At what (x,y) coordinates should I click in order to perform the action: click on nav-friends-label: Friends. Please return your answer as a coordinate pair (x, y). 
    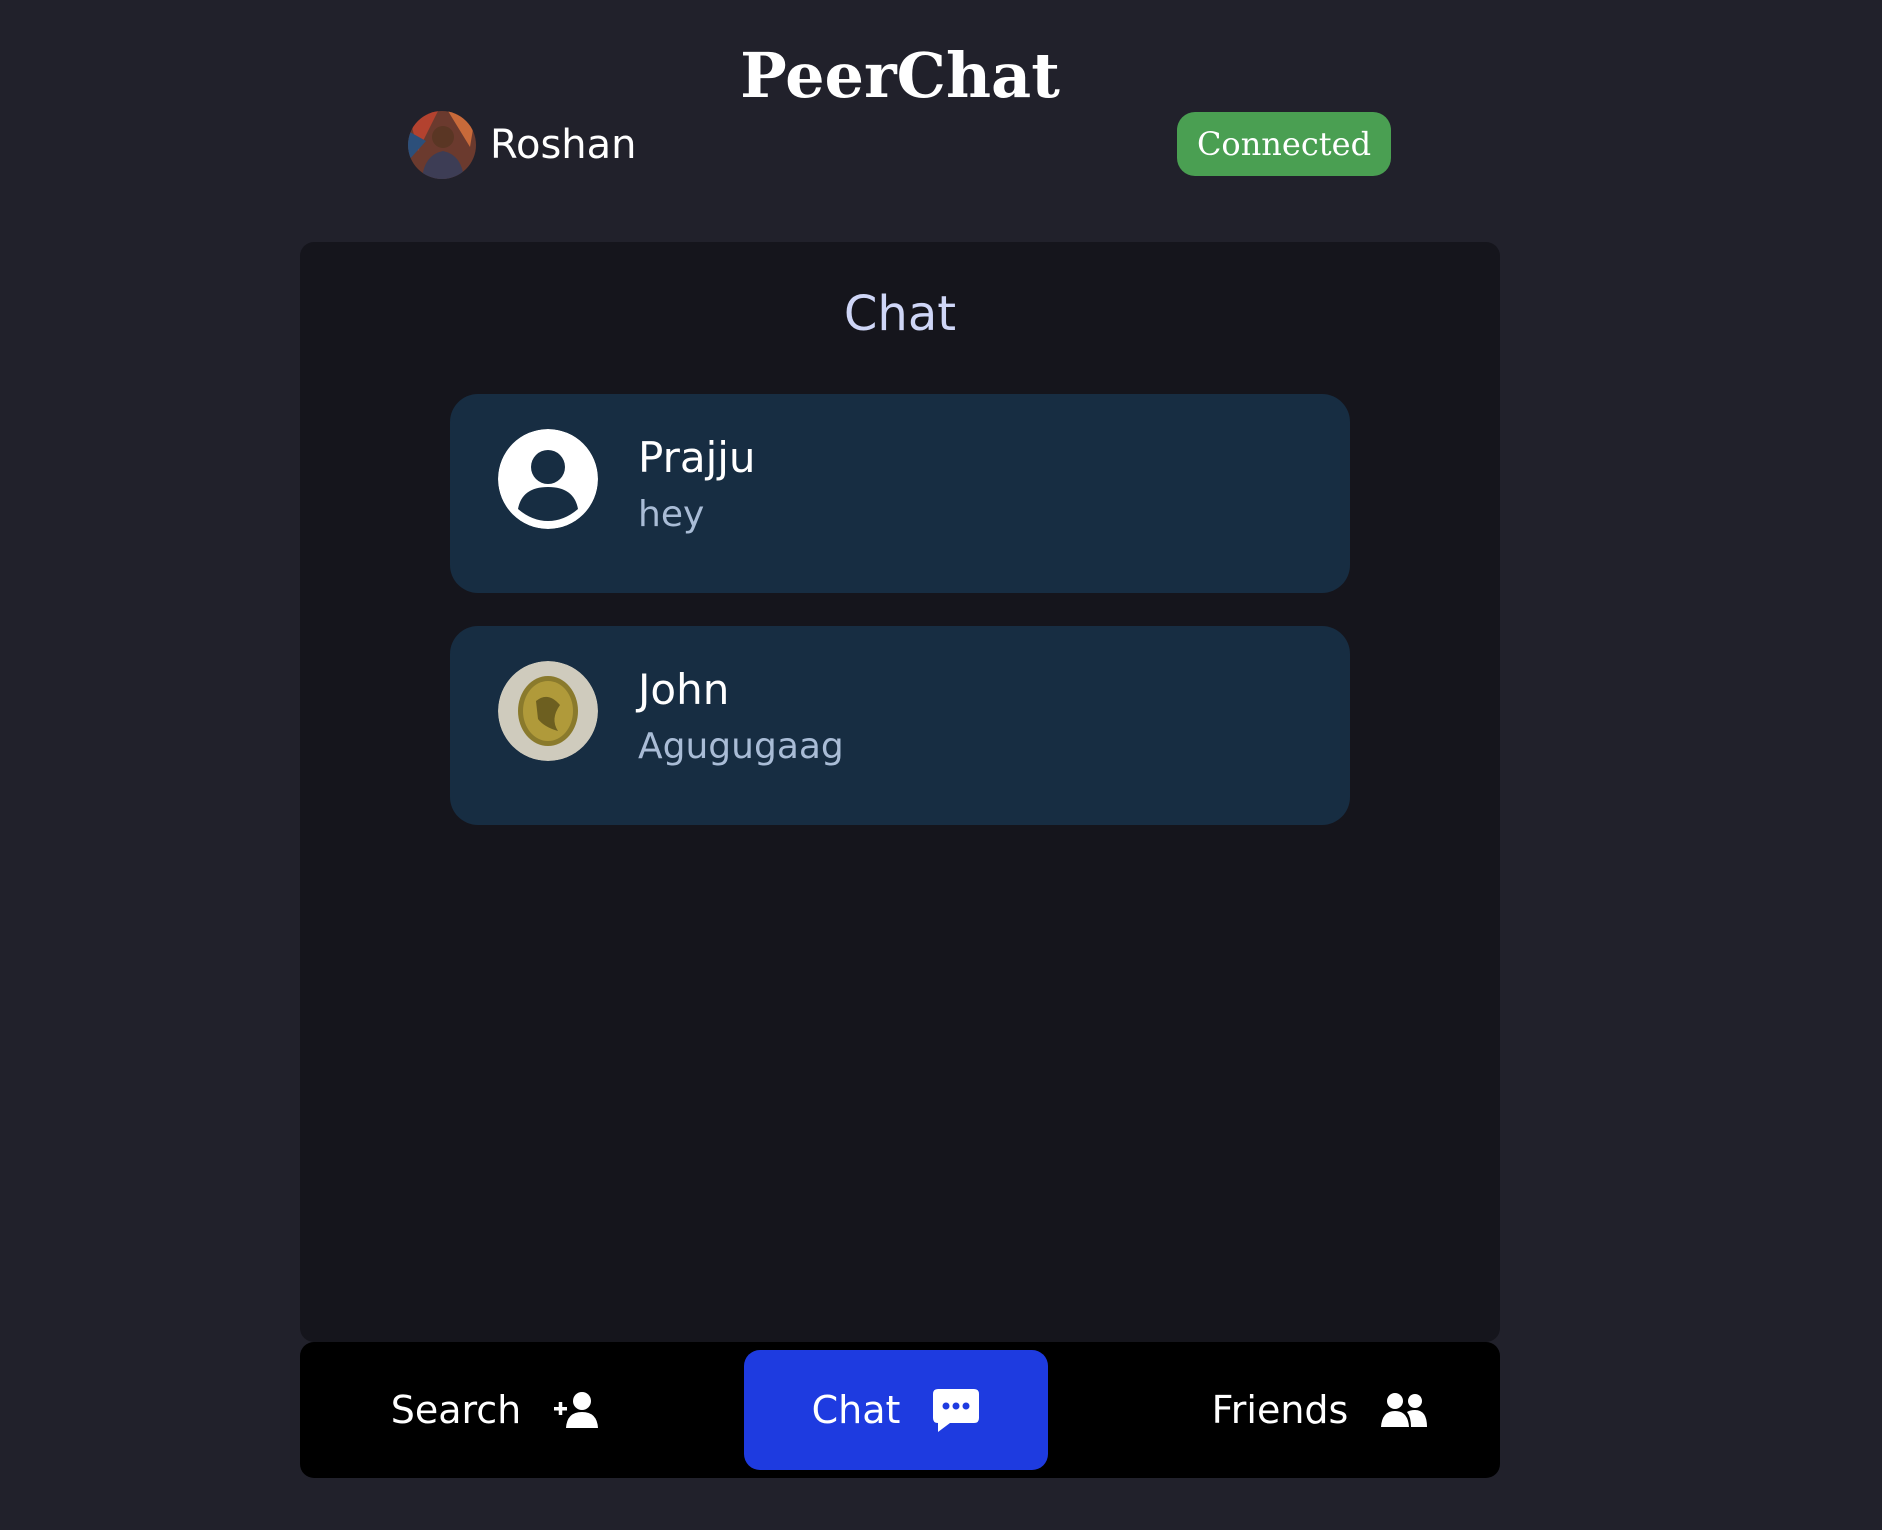
    Looking at the image, I should click on (1280, 1410).